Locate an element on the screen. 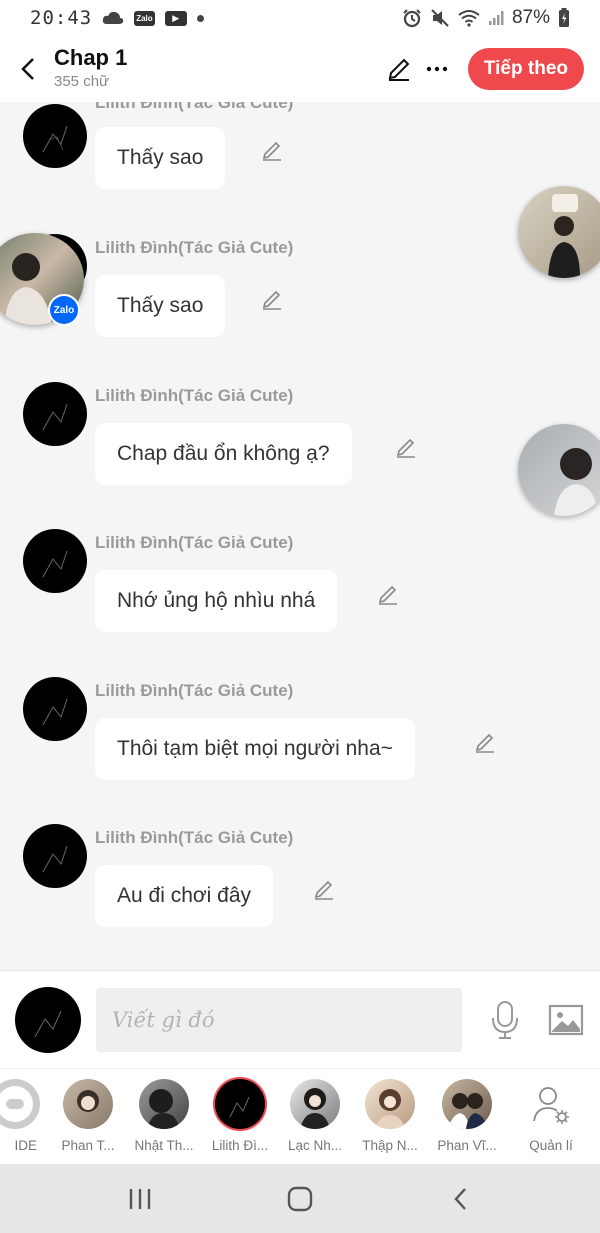 The height and width of the screenshot is (1233, 600). composer: Viết gì đó is located at coordinates (300, 1019).